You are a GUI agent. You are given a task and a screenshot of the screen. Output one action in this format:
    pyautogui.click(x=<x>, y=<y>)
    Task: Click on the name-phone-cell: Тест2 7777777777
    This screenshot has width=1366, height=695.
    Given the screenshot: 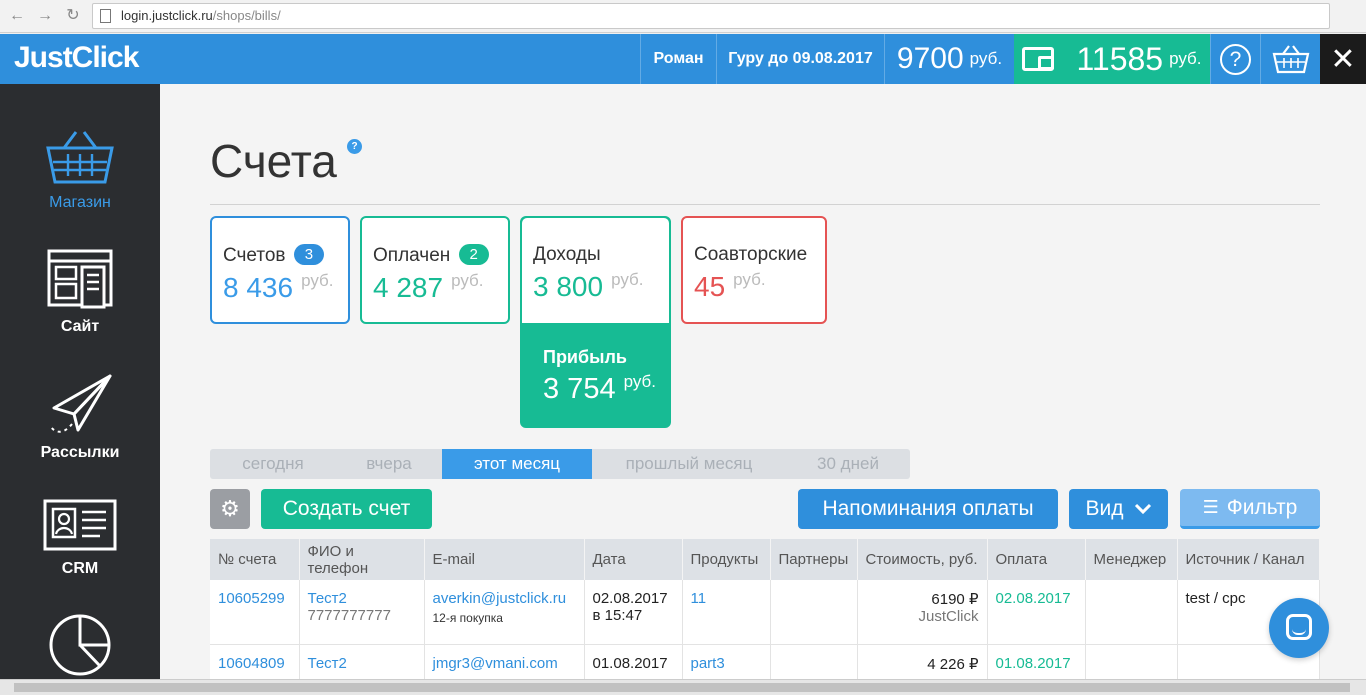 What is the action you would take?
    pyautogui.click(x=362, y=612)
    